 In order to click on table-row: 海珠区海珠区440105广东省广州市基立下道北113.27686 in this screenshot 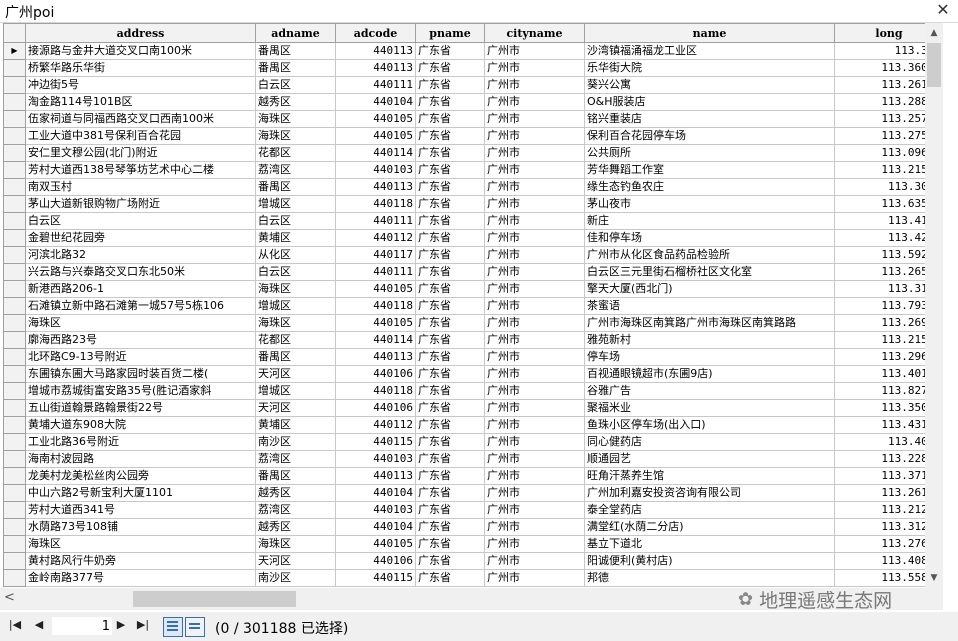, I will do `click(464, 544)`.